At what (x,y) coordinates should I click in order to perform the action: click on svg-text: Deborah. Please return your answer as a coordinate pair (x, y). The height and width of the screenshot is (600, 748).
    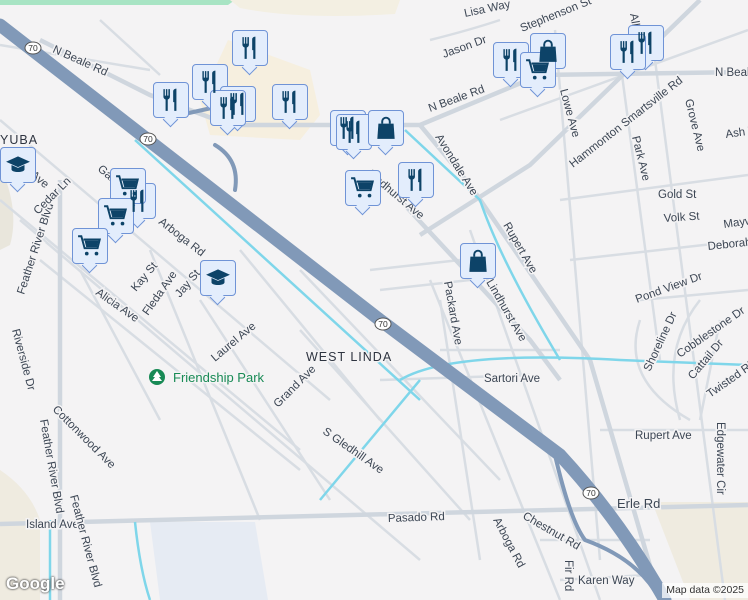
    Looking at the image, I should click on (727, 244).